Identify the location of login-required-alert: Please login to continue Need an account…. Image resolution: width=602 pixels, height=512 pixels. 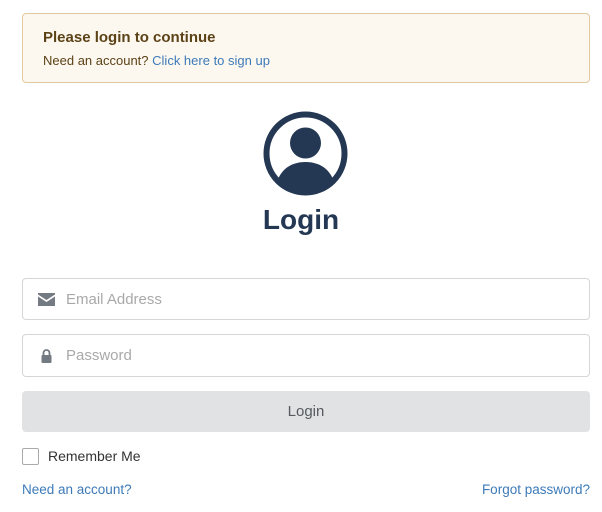
(306, 48).